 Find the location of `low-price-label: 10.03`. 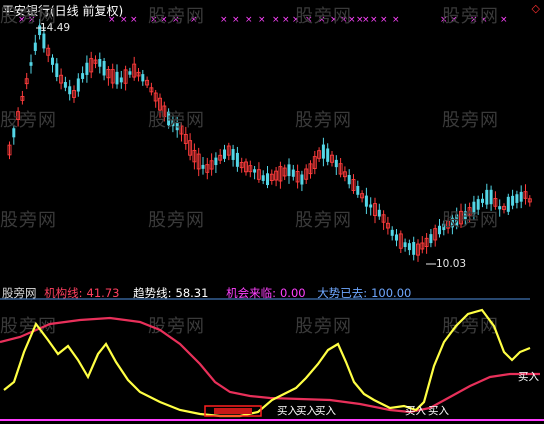

low-price-label: 10.03 is located at coordinates (451, 264).